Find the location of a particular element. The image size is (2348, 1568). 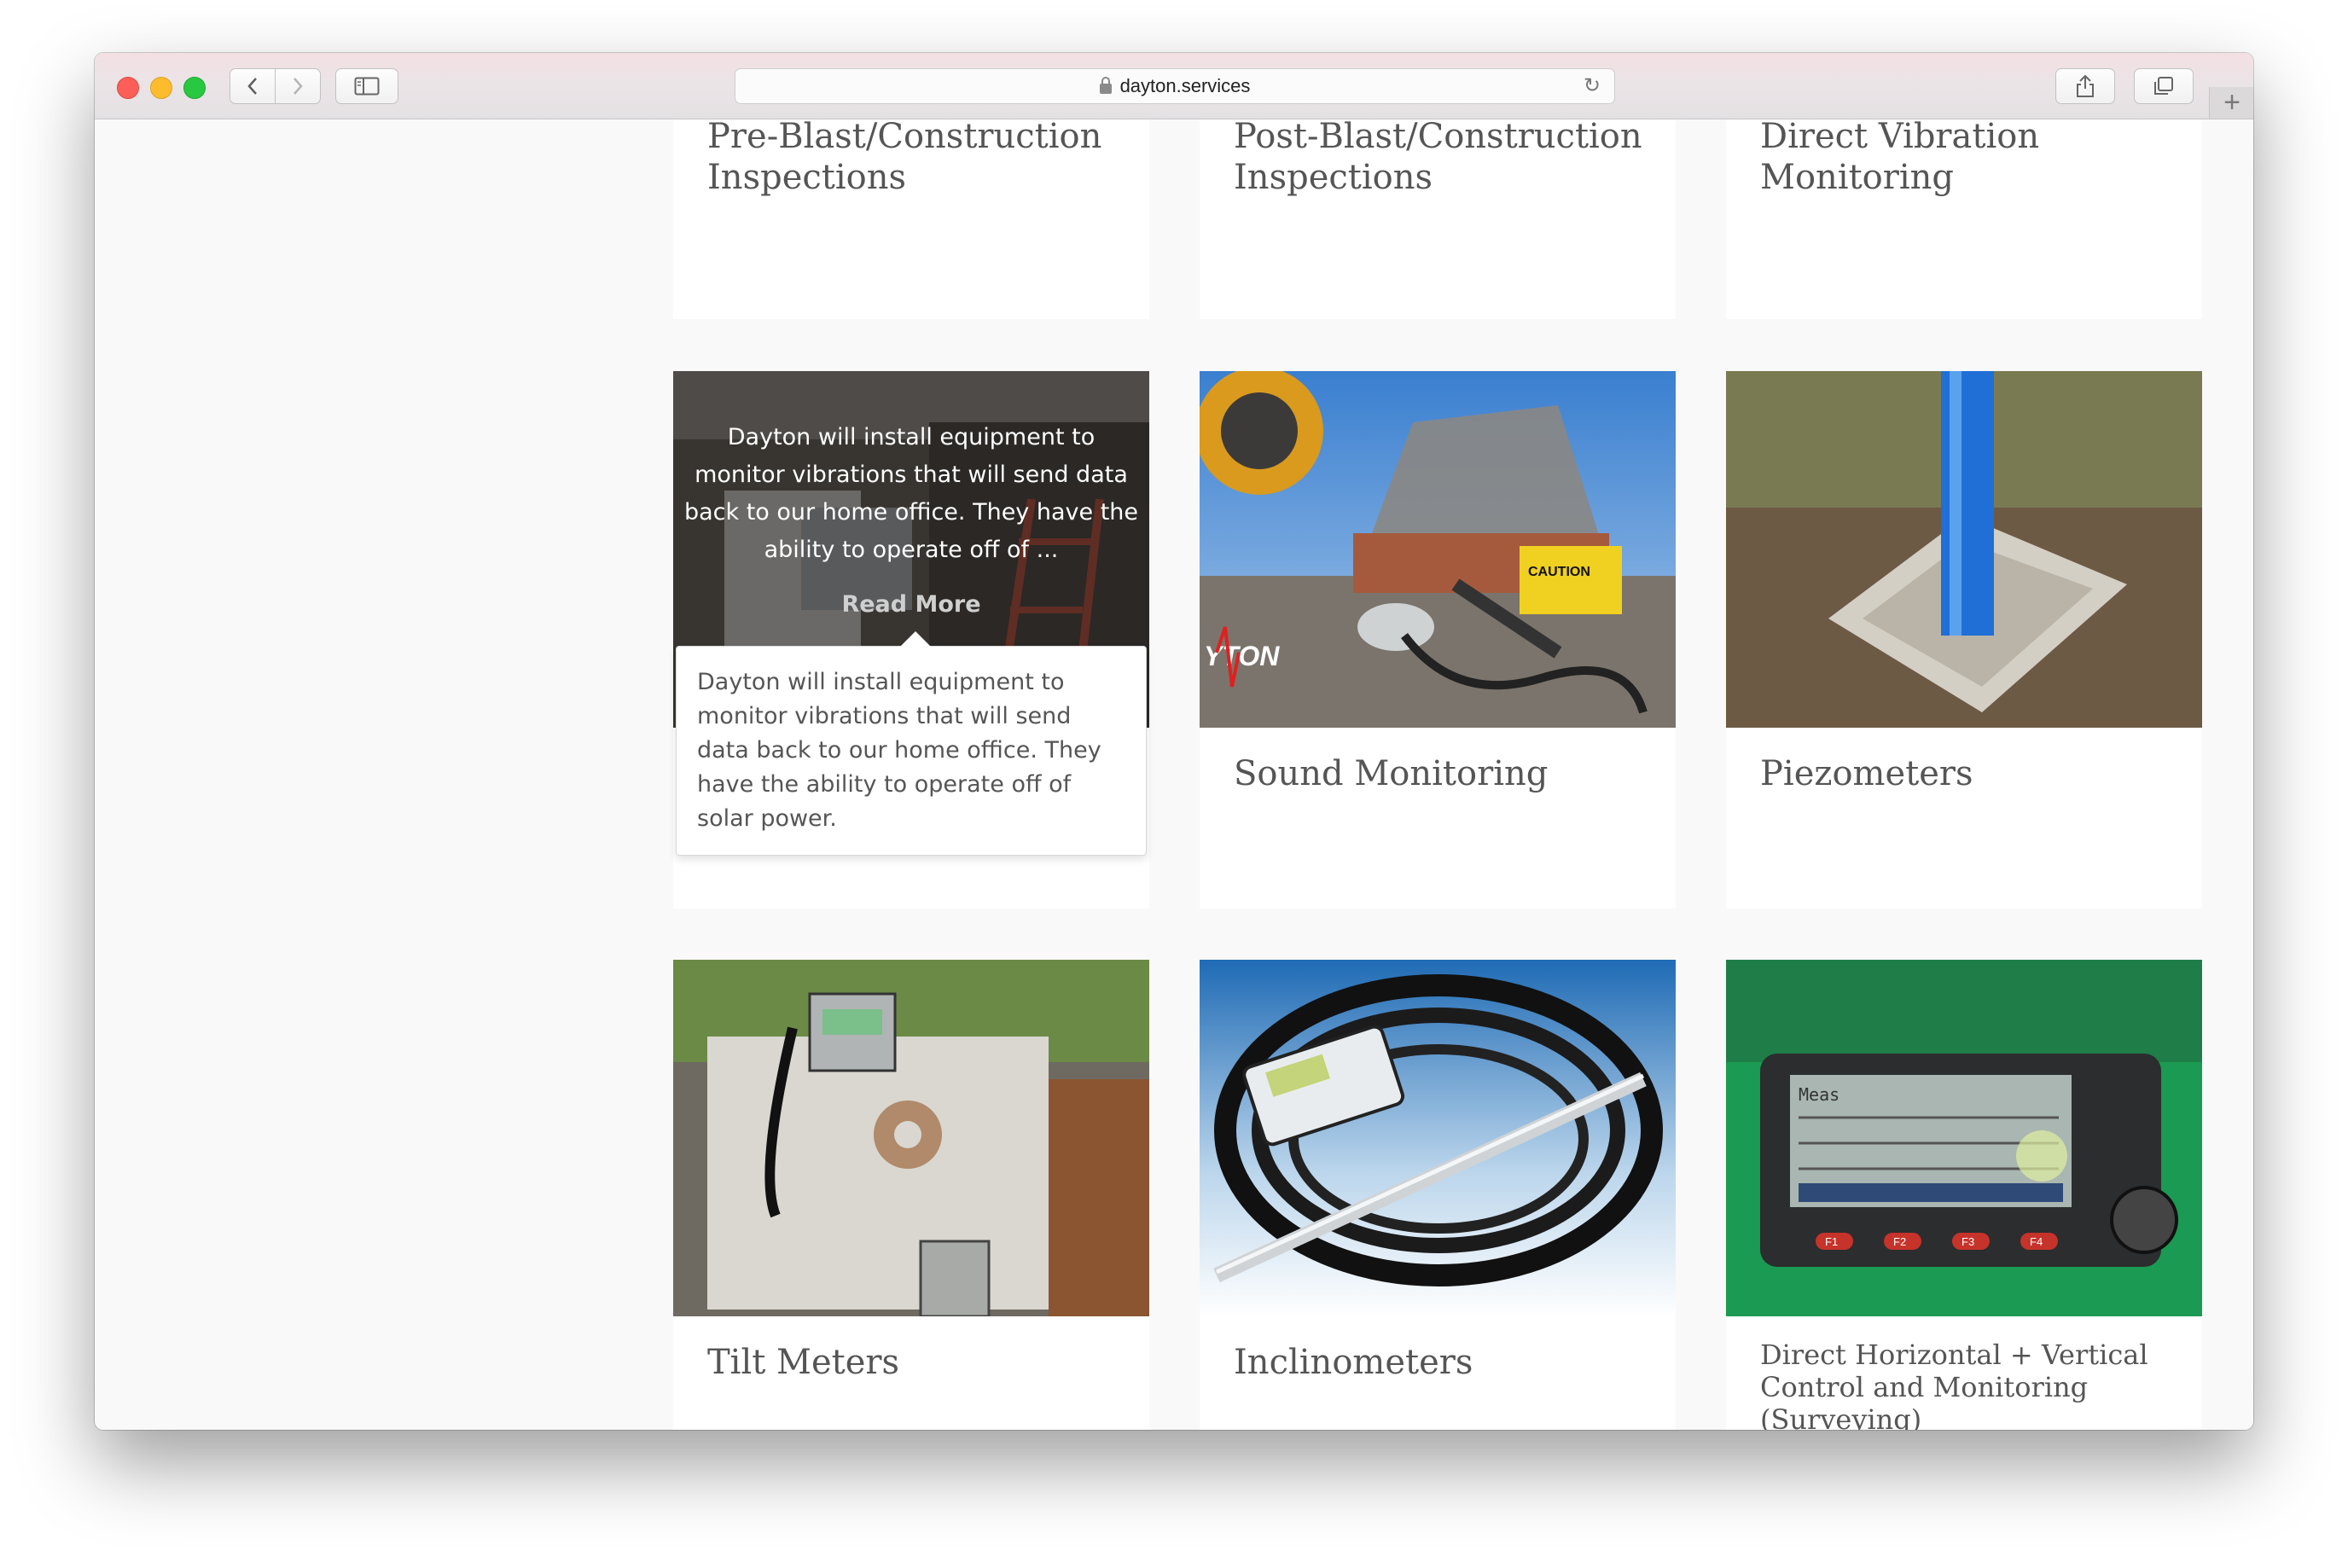

forward-chevron-icon is located at coordinates (298, 86).